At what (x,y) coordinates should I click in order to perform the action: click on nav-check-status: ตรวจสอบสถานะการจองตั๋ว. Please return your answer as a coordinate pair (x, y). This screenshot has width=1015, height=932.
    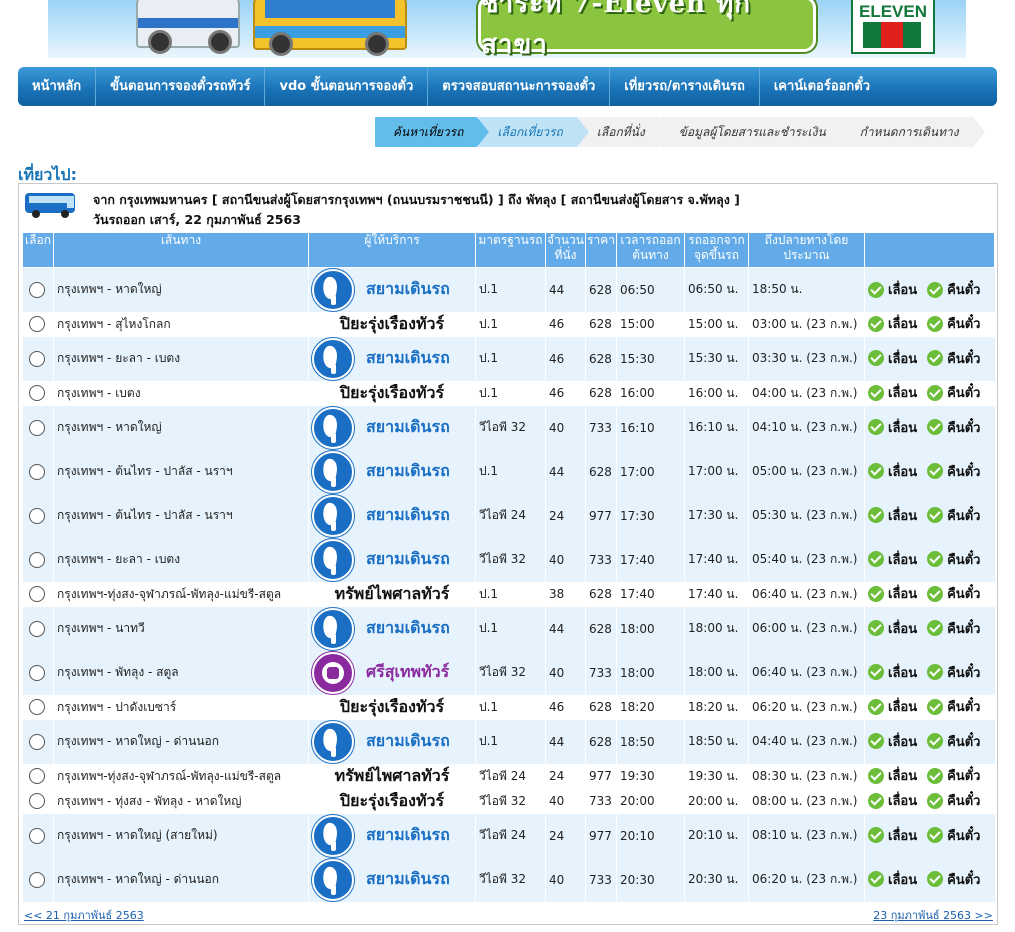
    Looking at the image, I should click on (519, 86).